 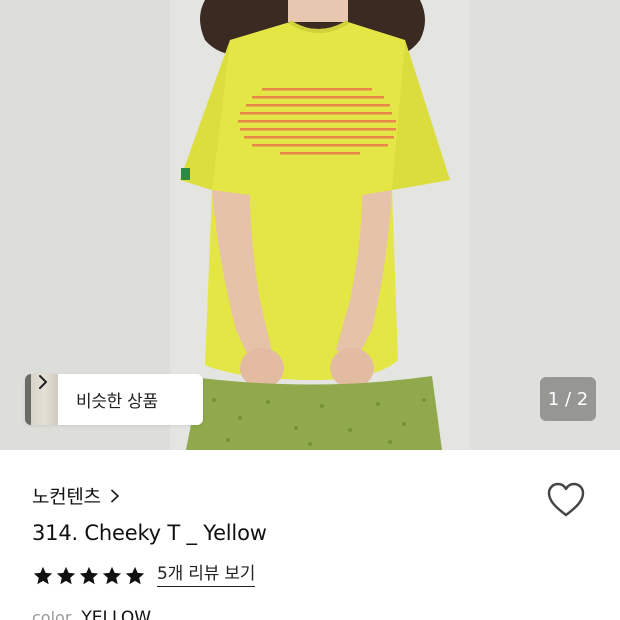 I want to click on brand-name: 노컨텐츠, so click(x=66, y=497).